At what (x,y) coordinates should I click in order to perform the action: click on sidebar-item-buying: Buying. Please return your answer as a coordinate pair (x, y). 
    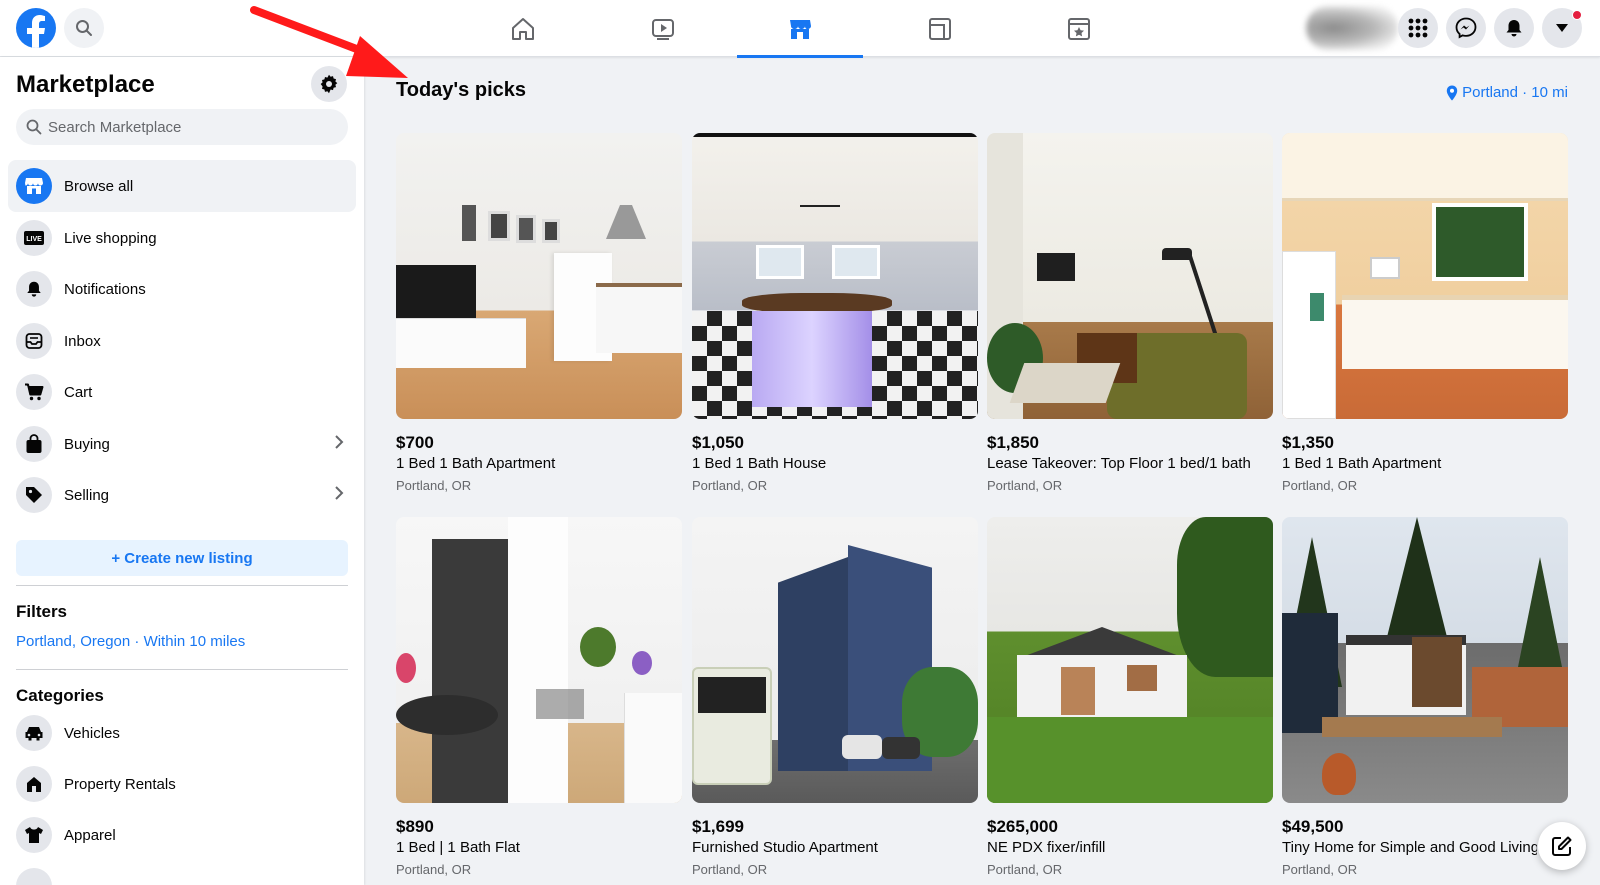
    Looking at the image, I should click on (182, 444).